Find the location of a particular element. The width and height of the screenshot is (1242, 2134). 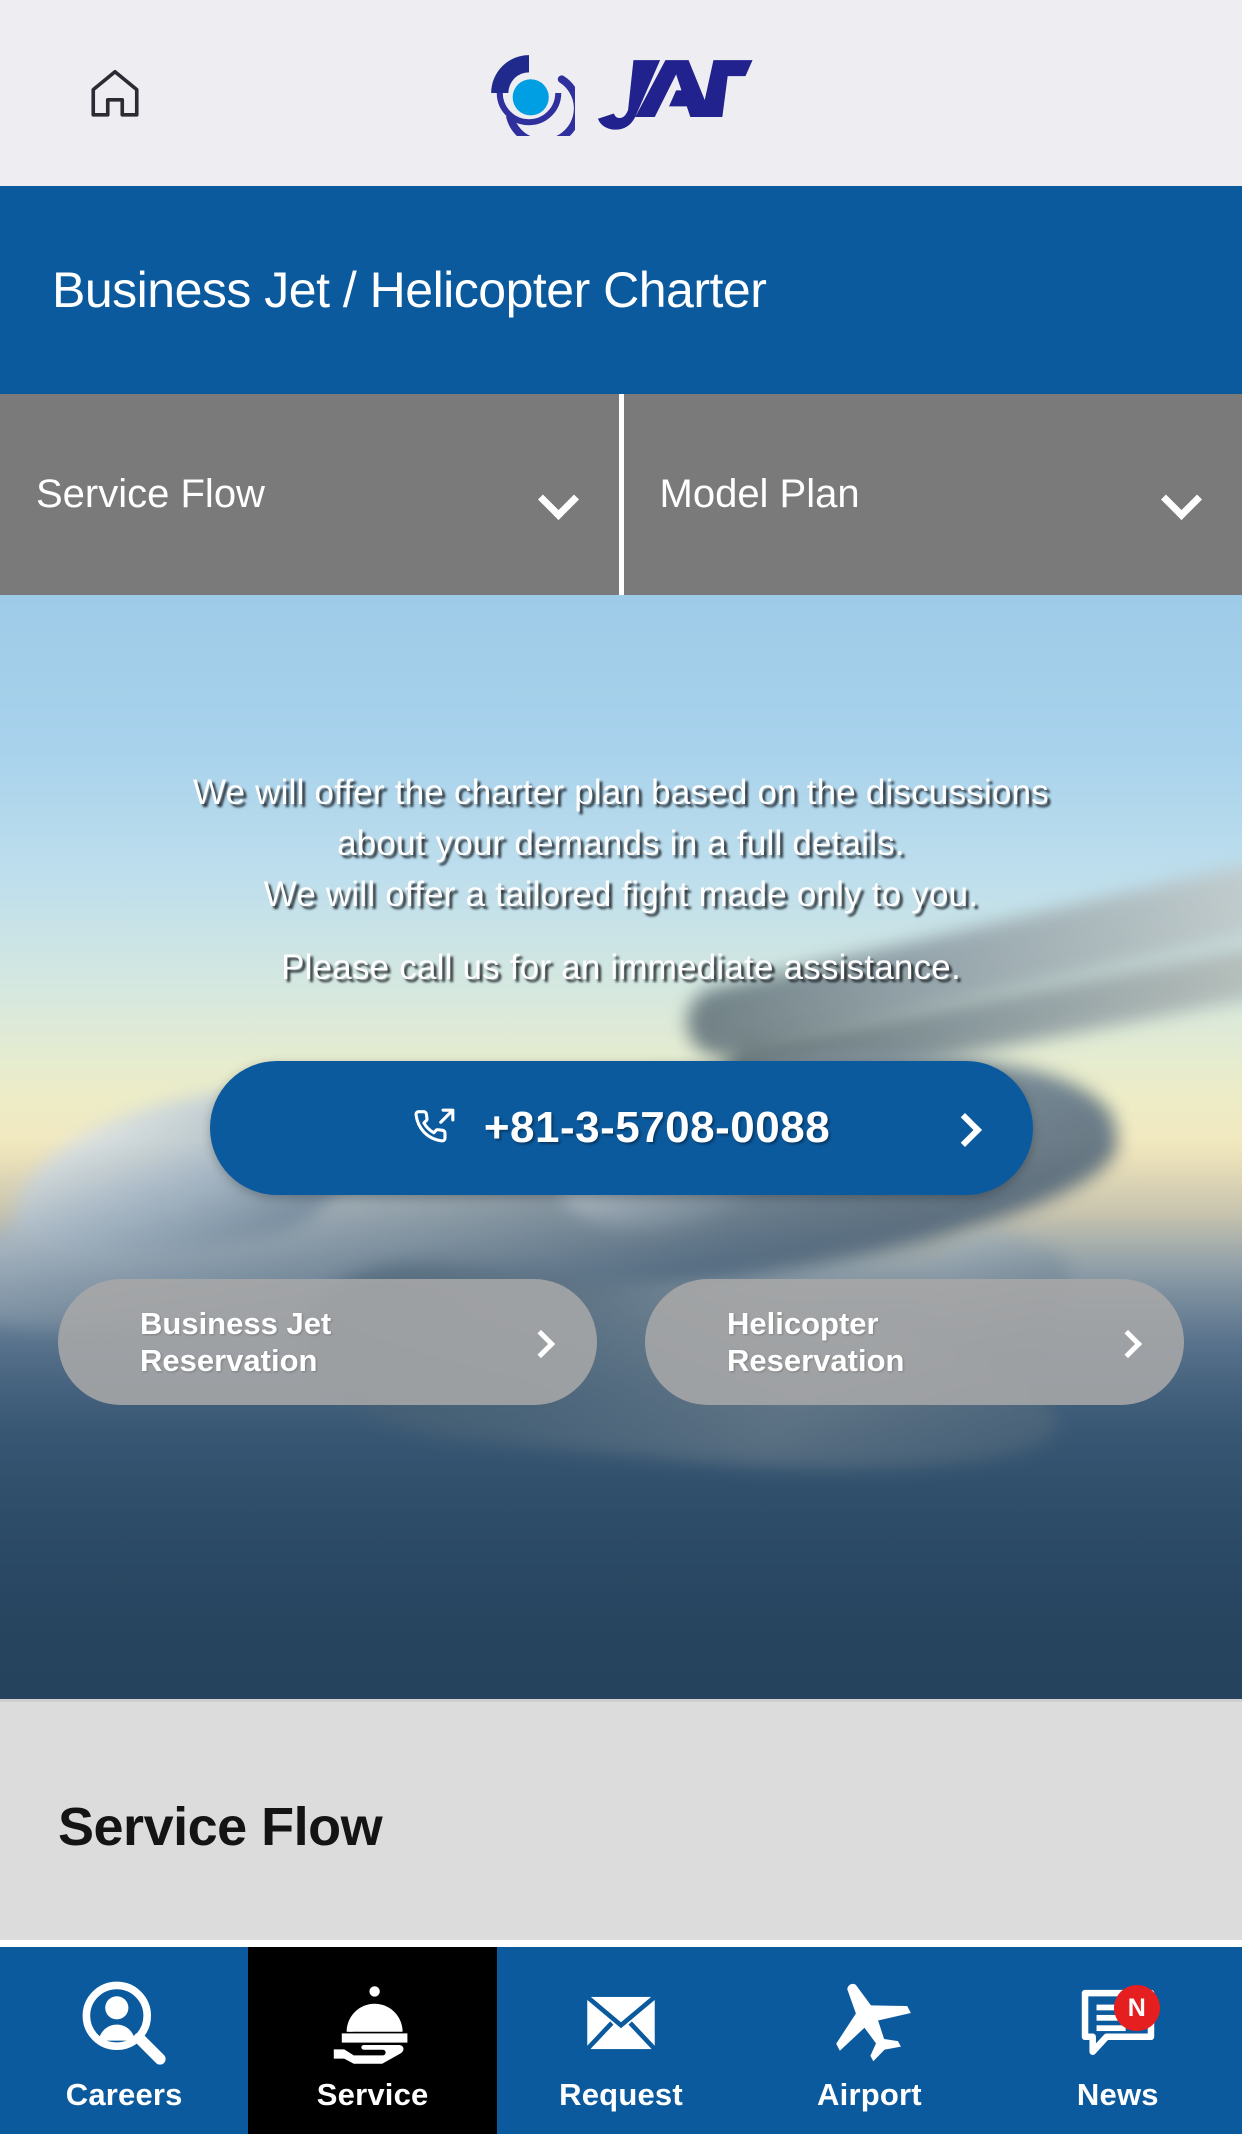

business-jet-reservation-label: Business Jet Reservation is located at coordinates (235, 1343).